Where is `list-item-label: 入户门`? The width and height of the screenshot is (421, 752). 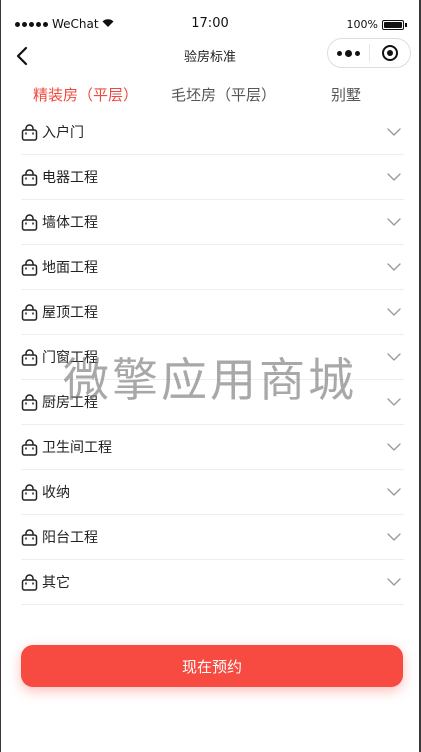
list-item-label: 入户门 is located at coordinates (63, 133).